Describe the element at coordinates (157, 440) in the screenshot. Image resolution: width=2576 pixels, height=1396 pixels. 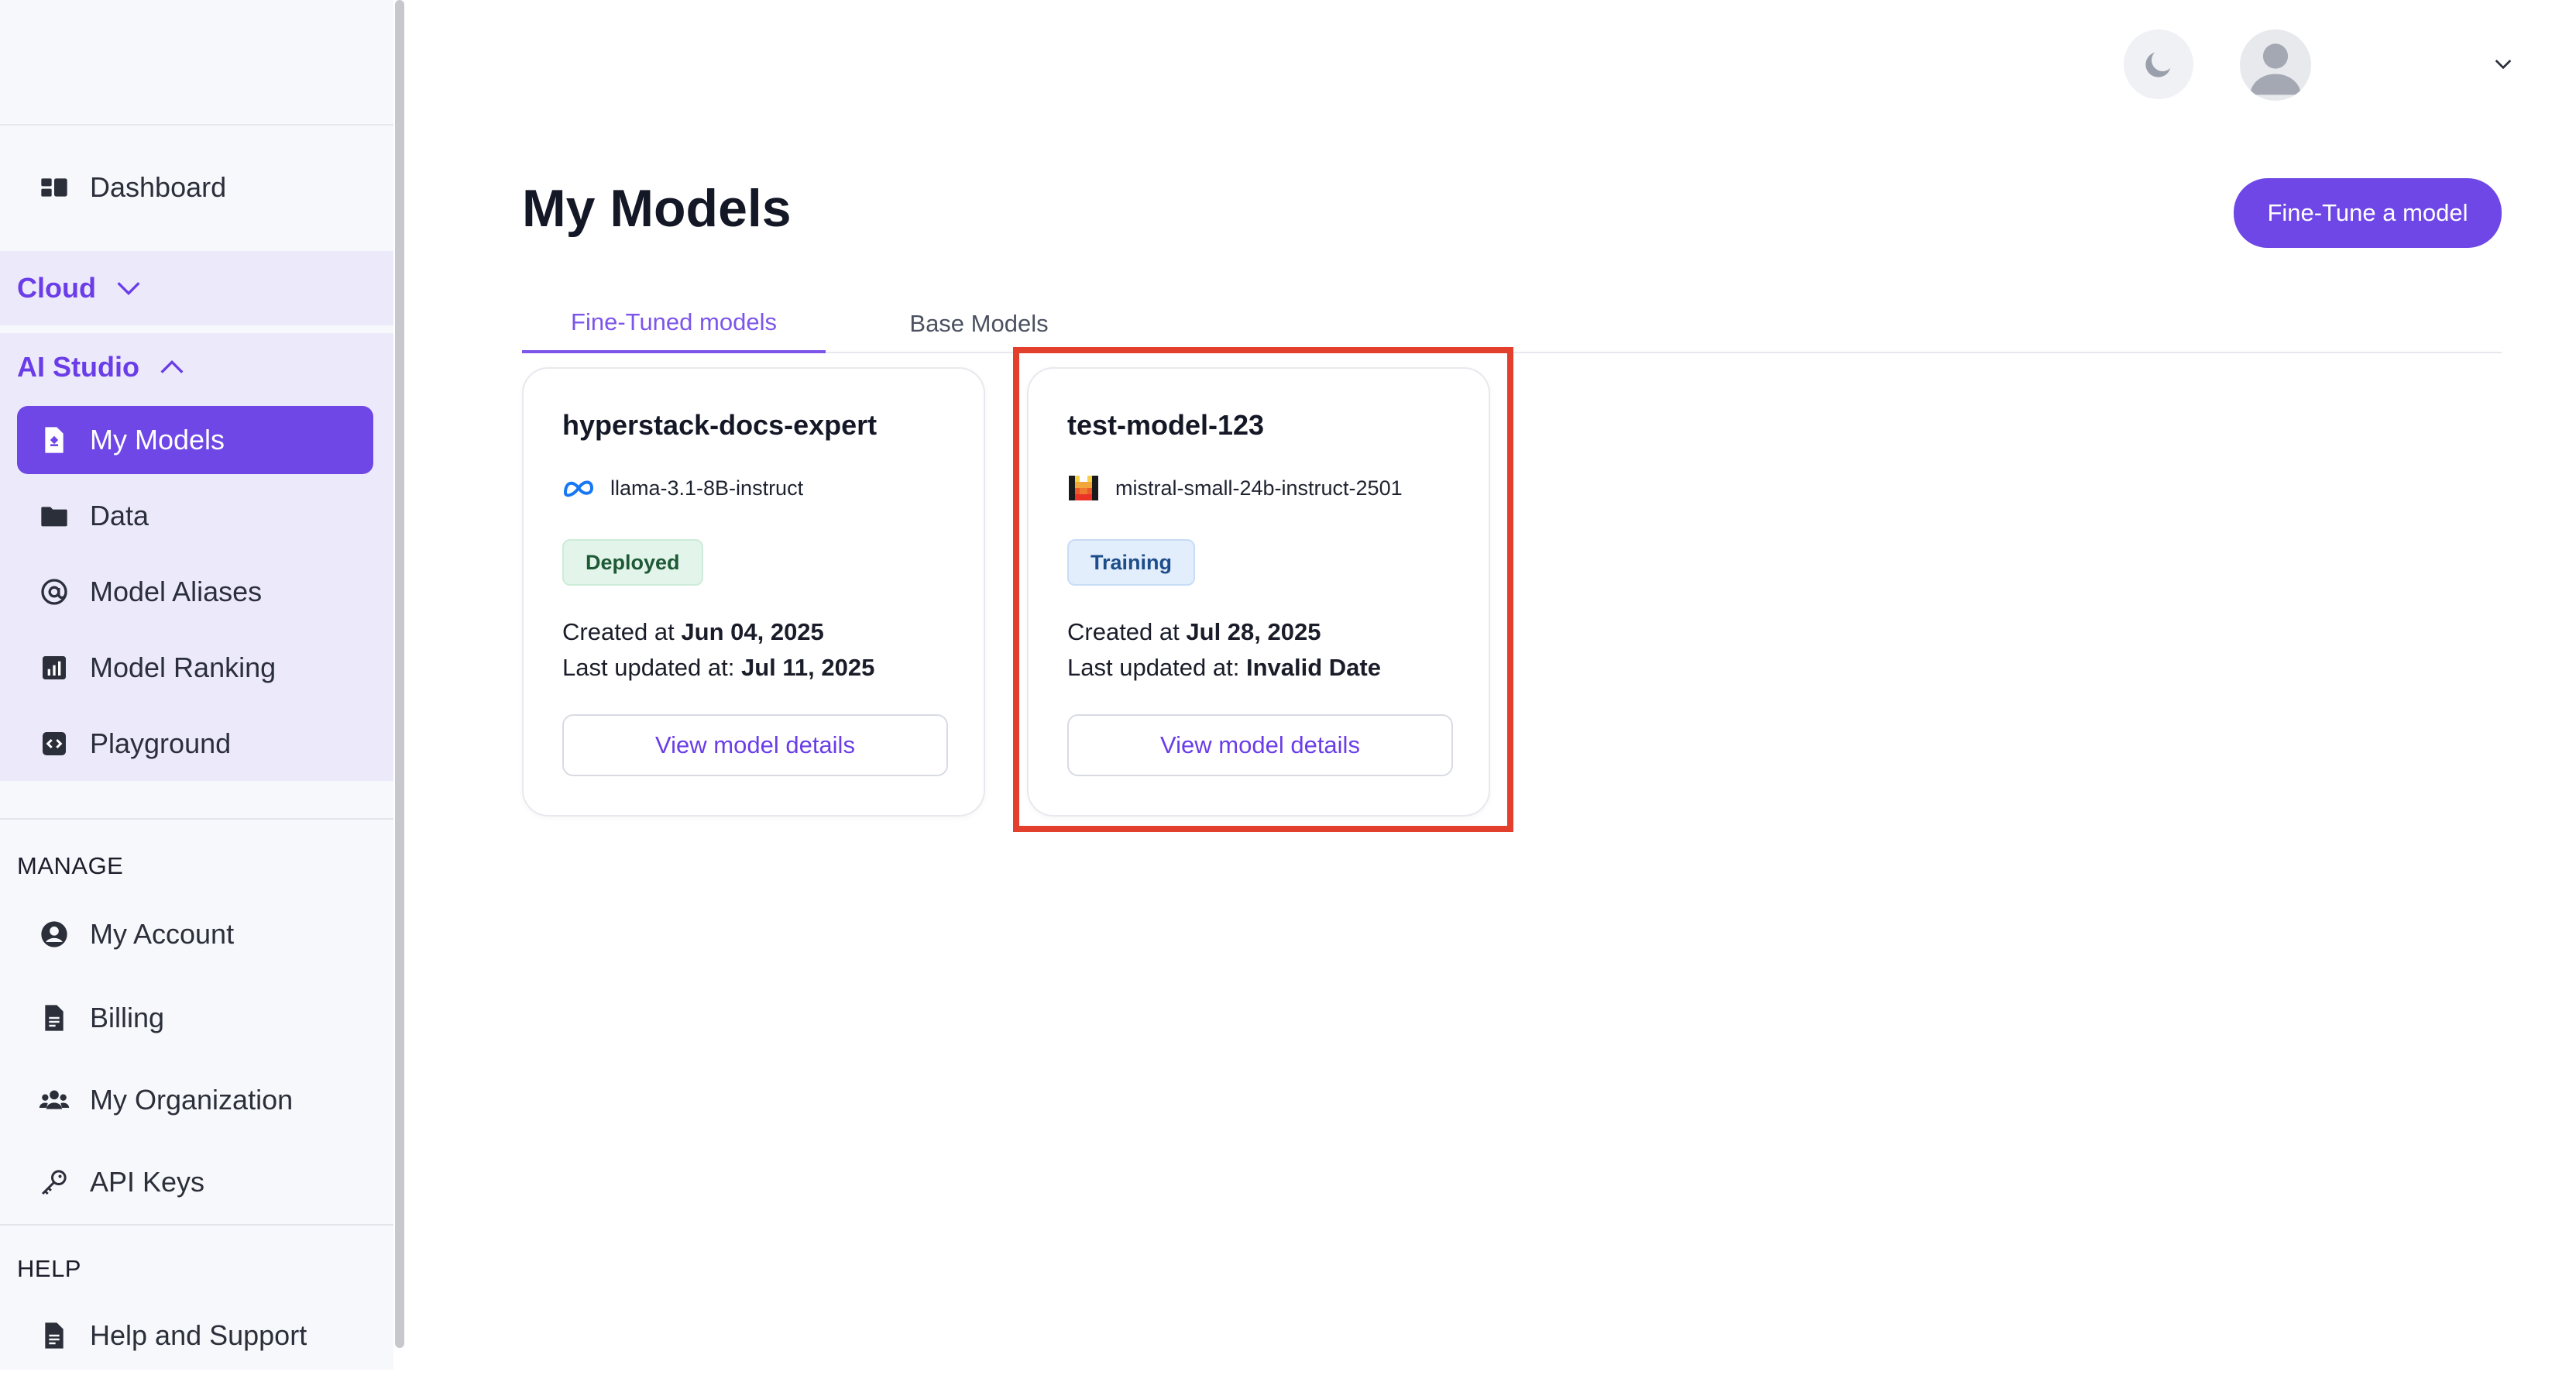
I see `sidebar-item-label: My Models` at that location.